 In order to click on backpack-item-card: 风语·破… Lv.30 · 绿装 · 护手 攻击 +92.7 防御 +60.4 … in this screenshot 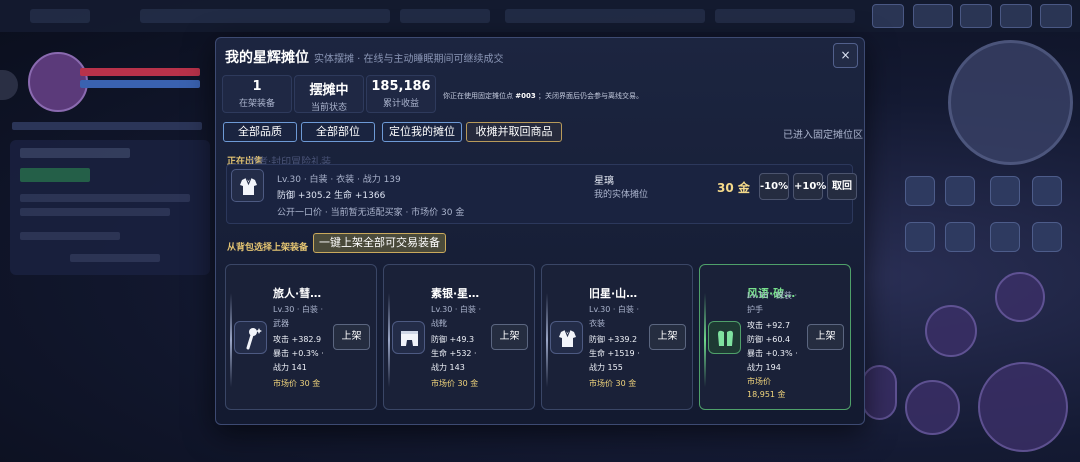, I will do `click(775, 337)`.